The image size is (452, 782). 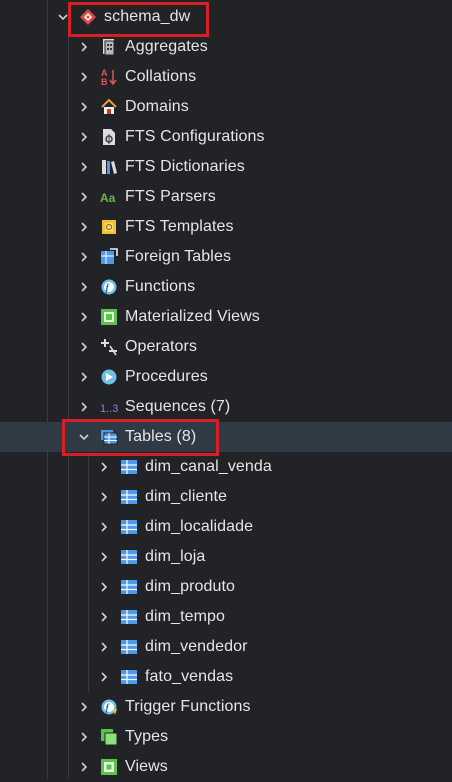 I want to click on tree-item-functions: f Functions, so click(x=226, y=287).